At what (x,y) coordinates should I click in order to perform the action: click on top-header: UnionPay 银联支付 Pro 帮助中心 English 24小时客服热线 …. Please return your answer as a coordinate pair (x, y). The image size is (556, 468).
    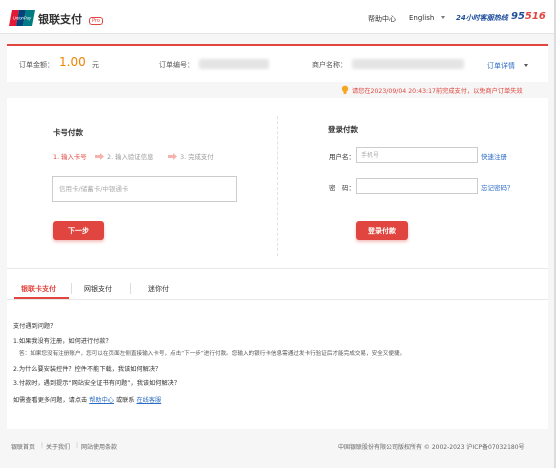
    Looking at the image, I should click on (278, 17).